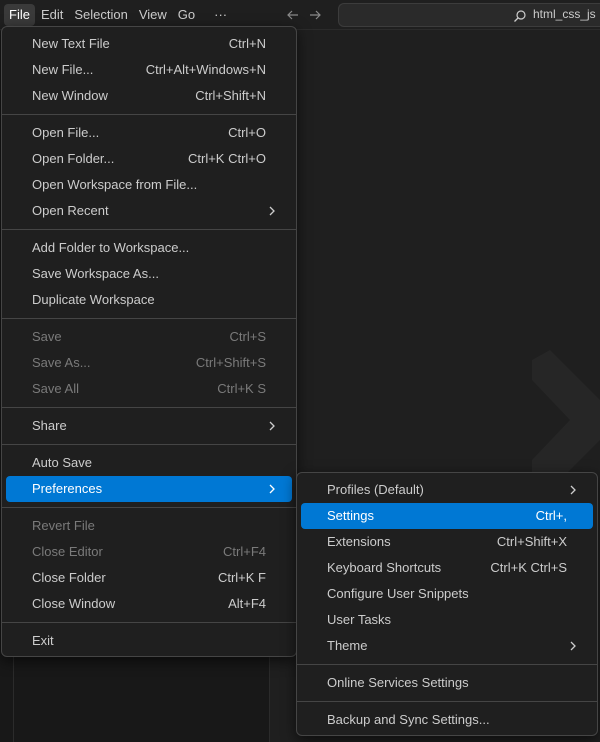 The image size is (600, 742). What do you see at coordinates (47, 336) in the screenshot?
I see `menu-item-label: Save` at bounding box center [47, 336].